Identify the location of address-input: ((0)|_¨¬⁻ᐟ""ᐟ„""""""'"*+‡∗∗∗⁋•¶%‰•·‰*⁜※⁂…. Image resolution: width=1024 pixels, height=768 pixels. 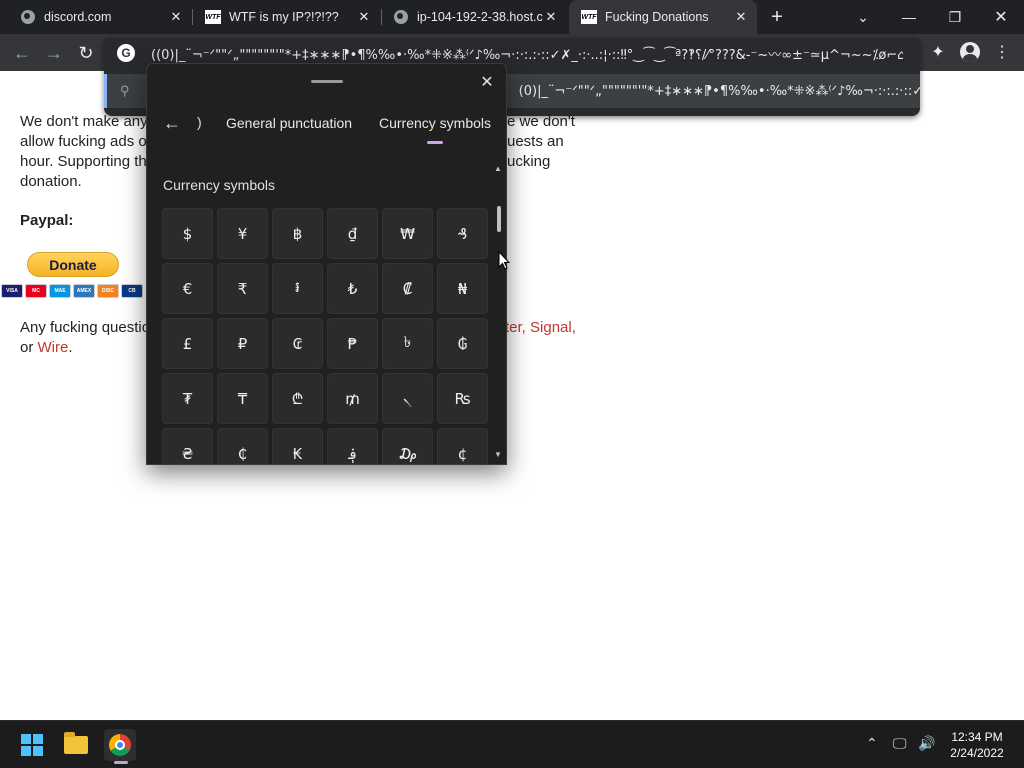
(527, 53).